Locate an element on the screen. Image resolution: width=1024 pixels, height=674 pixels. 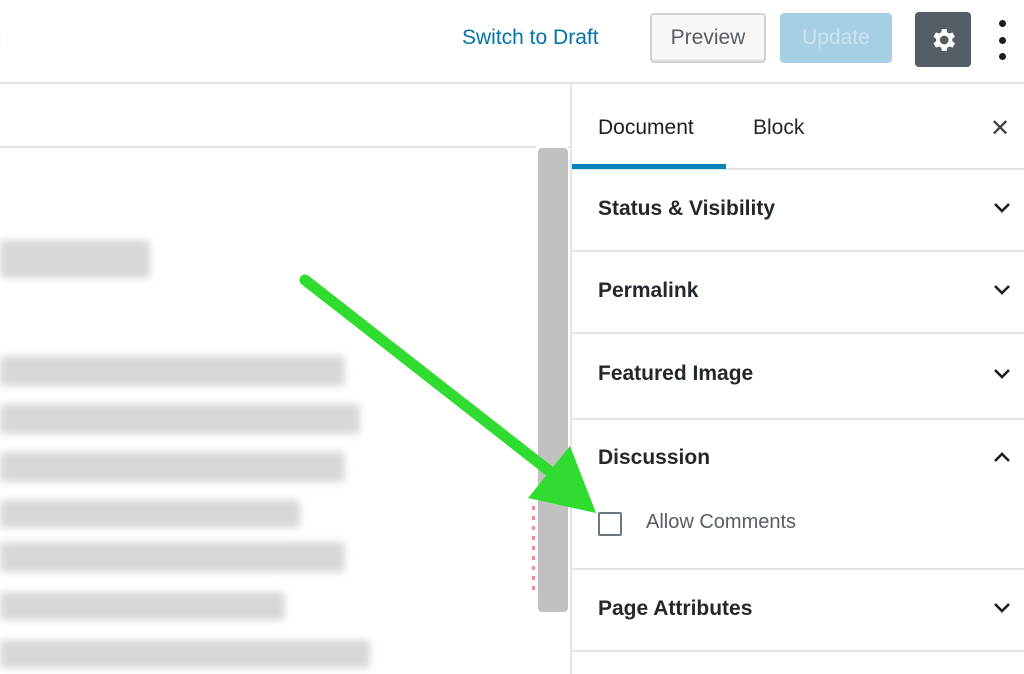
panel-status-visibility: Status & Visibility is located at coordinates (798, 211).